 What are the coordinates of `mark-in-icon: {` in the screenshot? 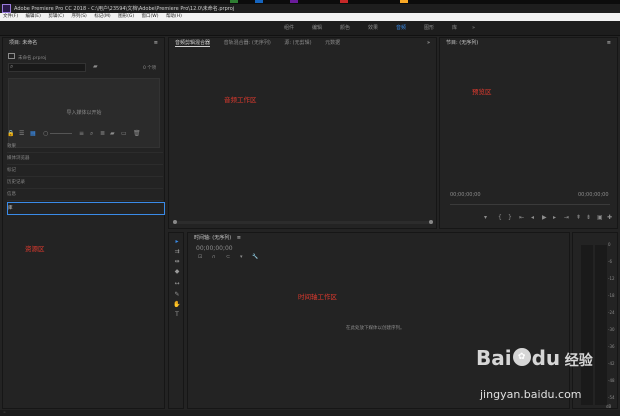 It's located at (500, 218).